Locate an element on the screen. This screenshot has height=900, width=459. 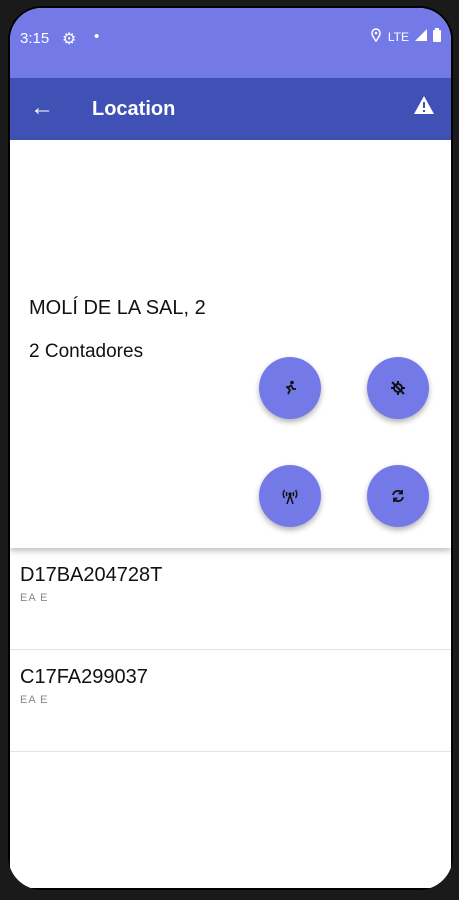
antenna-icon is located at coordinates (290, 497).